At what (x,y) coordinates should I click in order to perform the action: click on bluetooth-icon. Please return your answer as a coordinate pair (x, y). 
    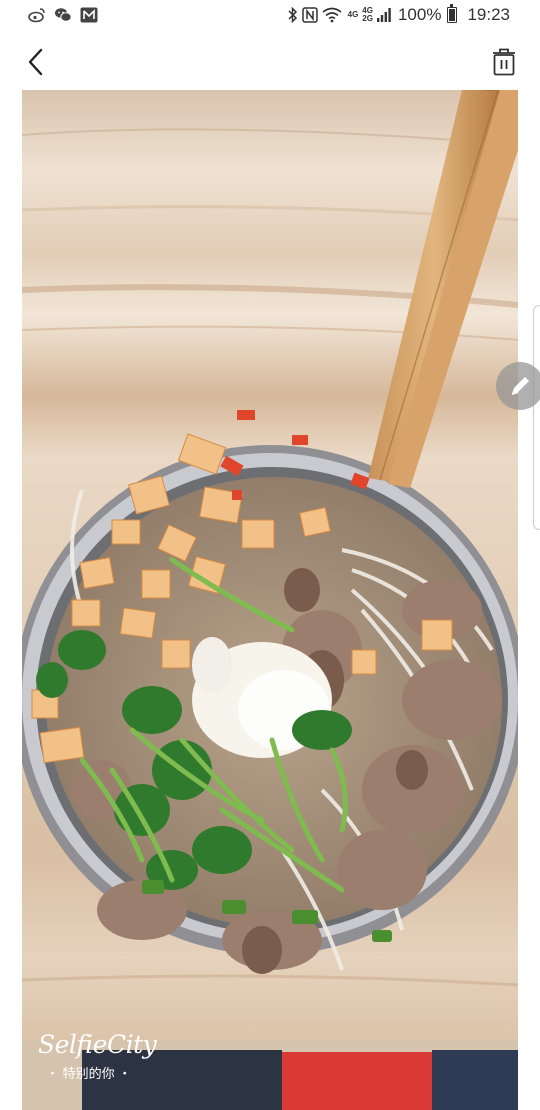
    Looking at the image, I should click on (292, 15).